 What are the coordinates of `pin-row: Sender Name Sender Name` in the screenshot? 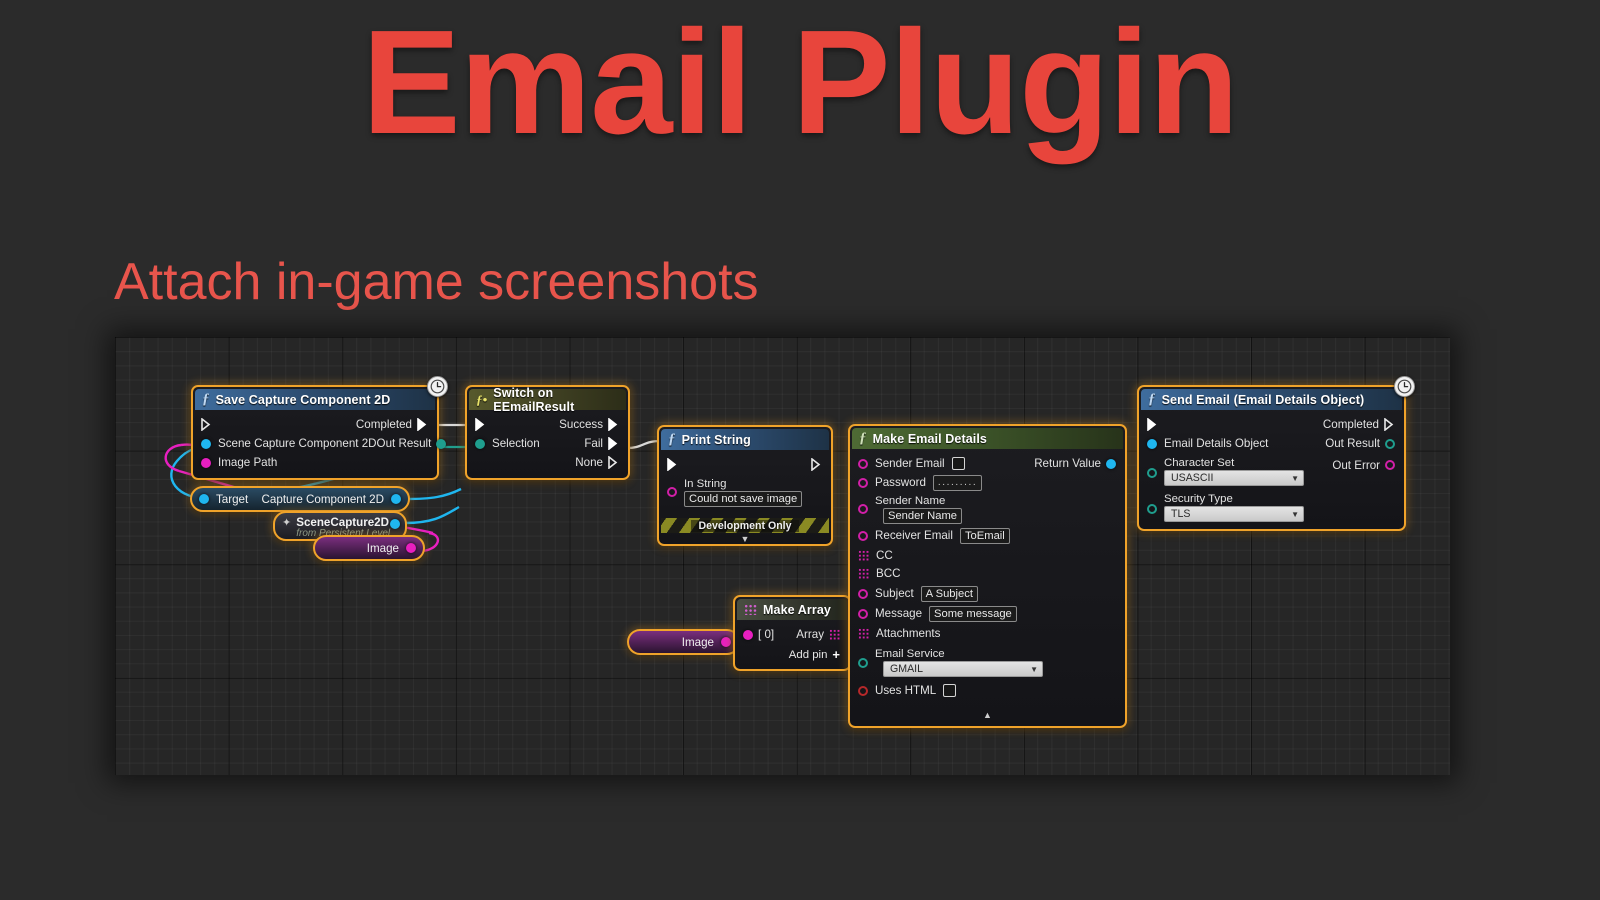 It's located at (987, 508).